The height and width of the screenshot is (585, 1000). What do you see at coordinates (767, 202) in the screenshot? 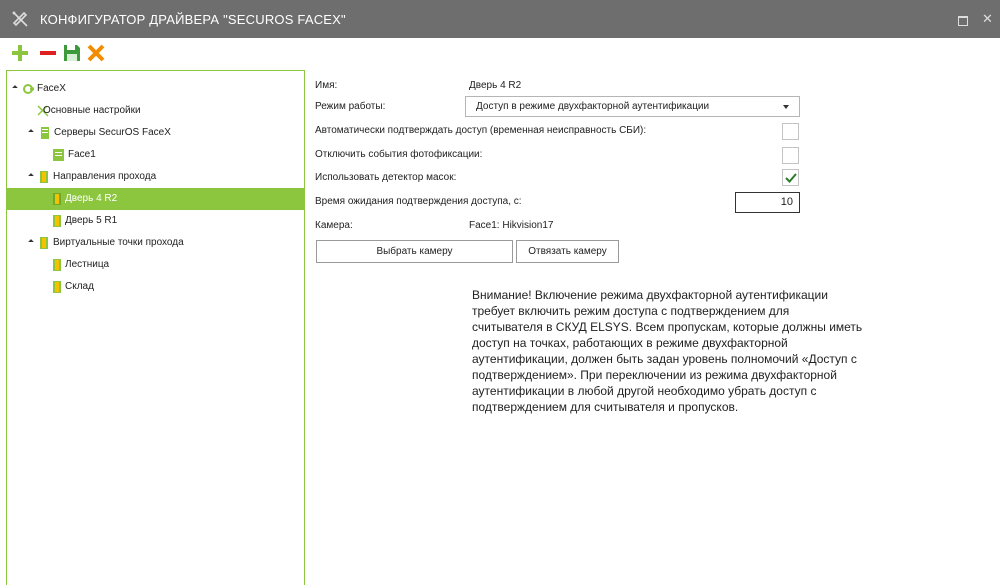
I see `wait-time-input: 10` at bounding box center [767, 202].